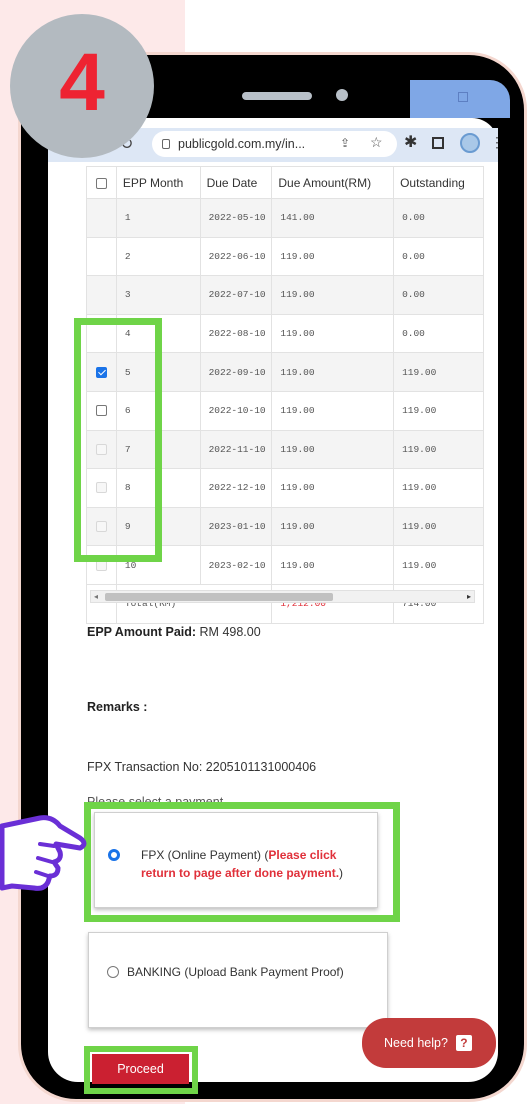 The image size is (531, 1104). What do you see at coordinates (277, 96) in the screenshot?
I see `speaker-icon` at bounding box center [277, 96].